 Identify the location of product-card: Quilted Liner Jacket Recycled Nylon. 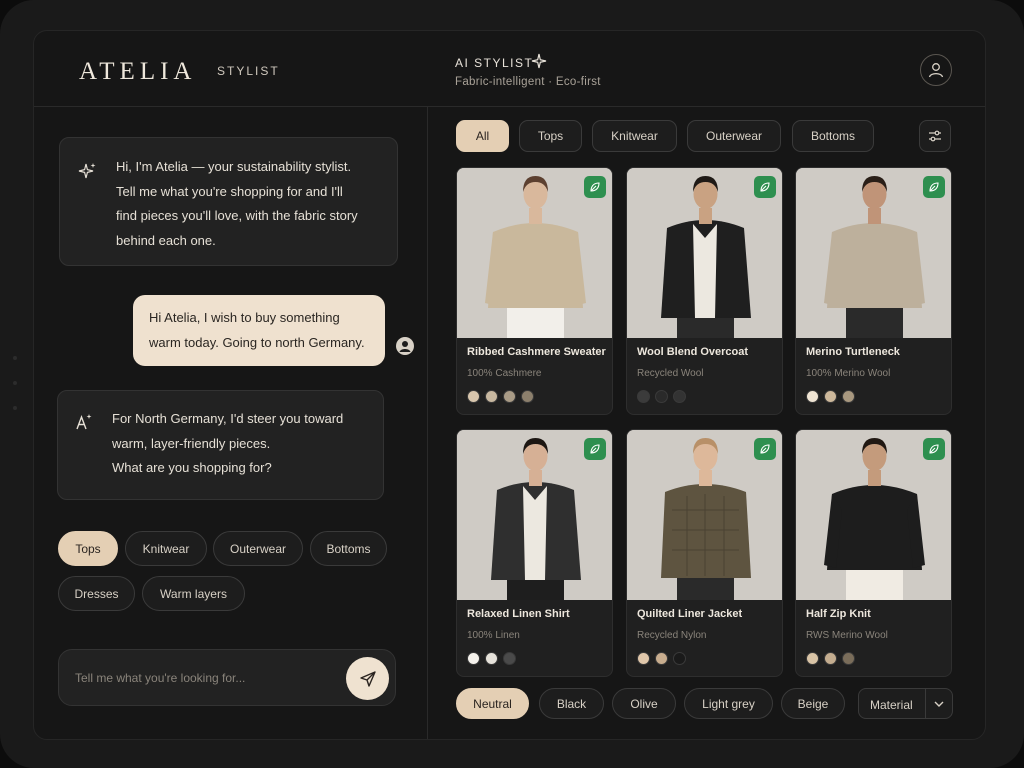
(704, 553).